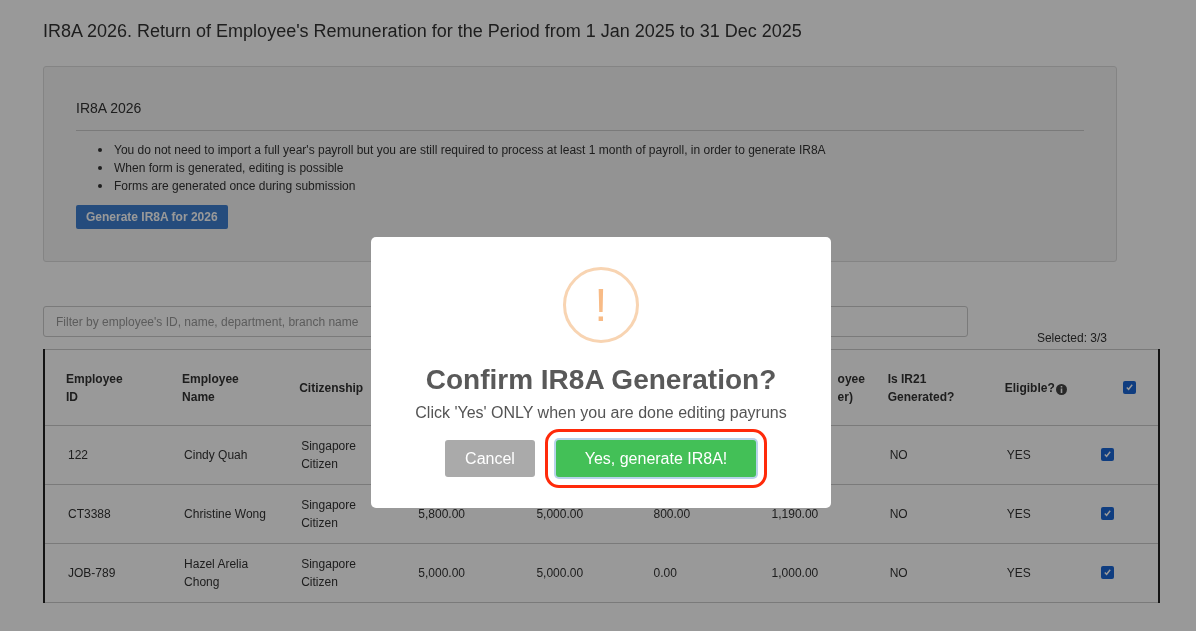 The height and width of the screenshot is (631, 1196). Describe the element at coordinates (216, 455) in the screenshot. I see `table-cell: Cindy Quah` at that location.